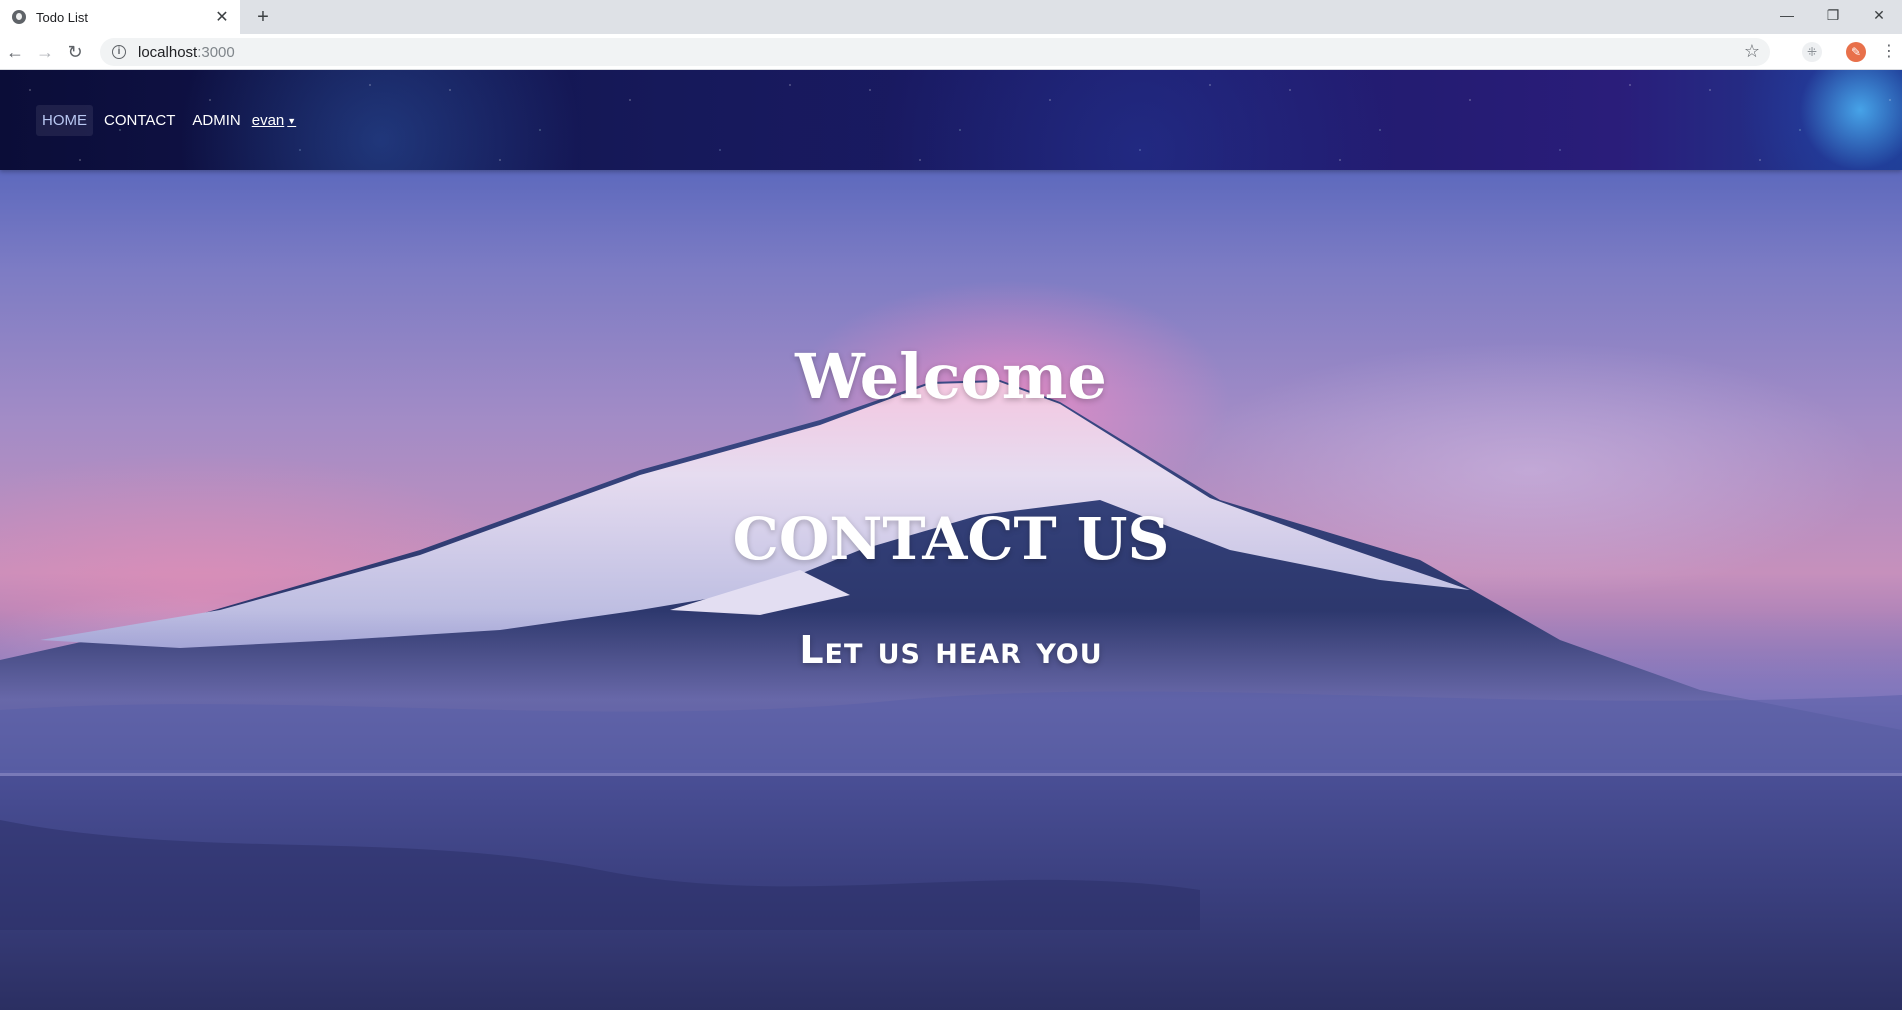 This screenshot has width=1902, height=1010. What do you see at coordinates (292, 120) in the screenshot?
I see `caret-down-icon: ▼` at bounding box center [292, 120].